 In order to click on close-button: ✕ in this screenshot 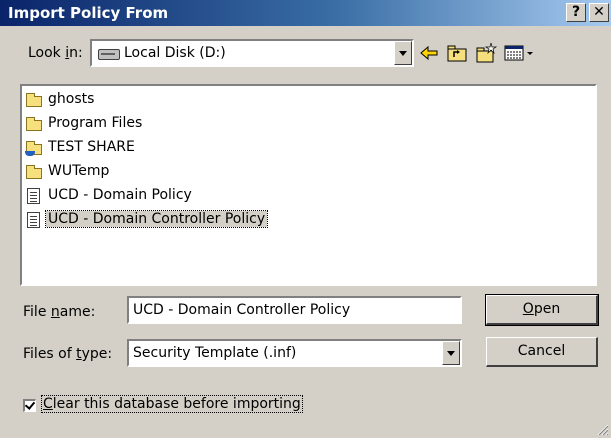, I will do `click(599, 12)`.